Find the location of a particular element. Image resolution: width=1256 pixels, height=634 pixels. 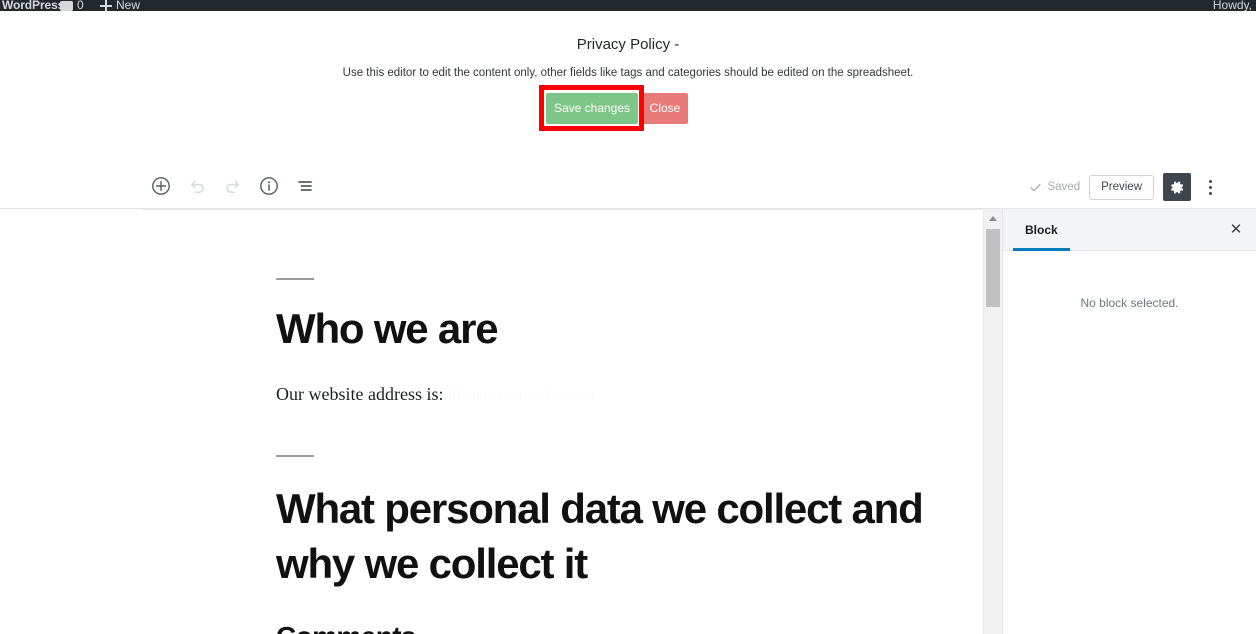

modal-action-bar: Save changes Close is located at coordinates (628, 111).